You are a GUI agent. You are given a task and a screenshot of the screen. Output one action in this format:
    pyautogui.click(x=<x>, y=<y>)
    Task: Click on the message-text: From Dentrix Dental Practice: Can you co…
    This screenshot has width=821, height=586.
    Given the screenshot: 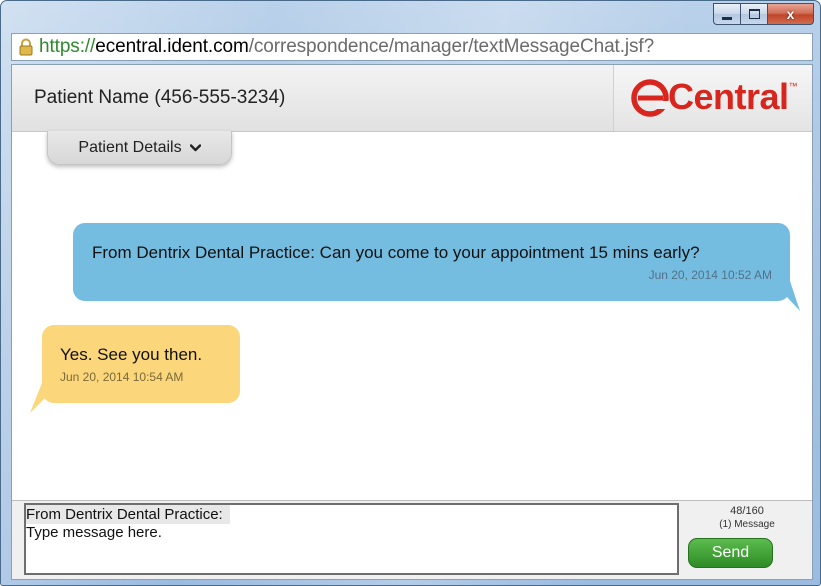 What is the action you would take?
    pyautogui.click(x=396, y=252)
    